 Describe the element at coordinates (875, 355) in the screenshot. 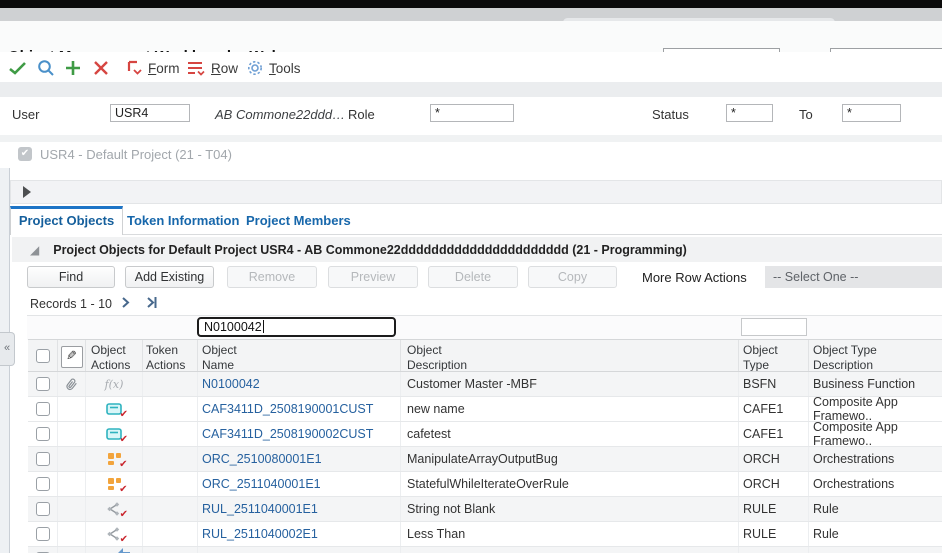

I see `header-cell-object-type-description: Object Type Description` at that location.